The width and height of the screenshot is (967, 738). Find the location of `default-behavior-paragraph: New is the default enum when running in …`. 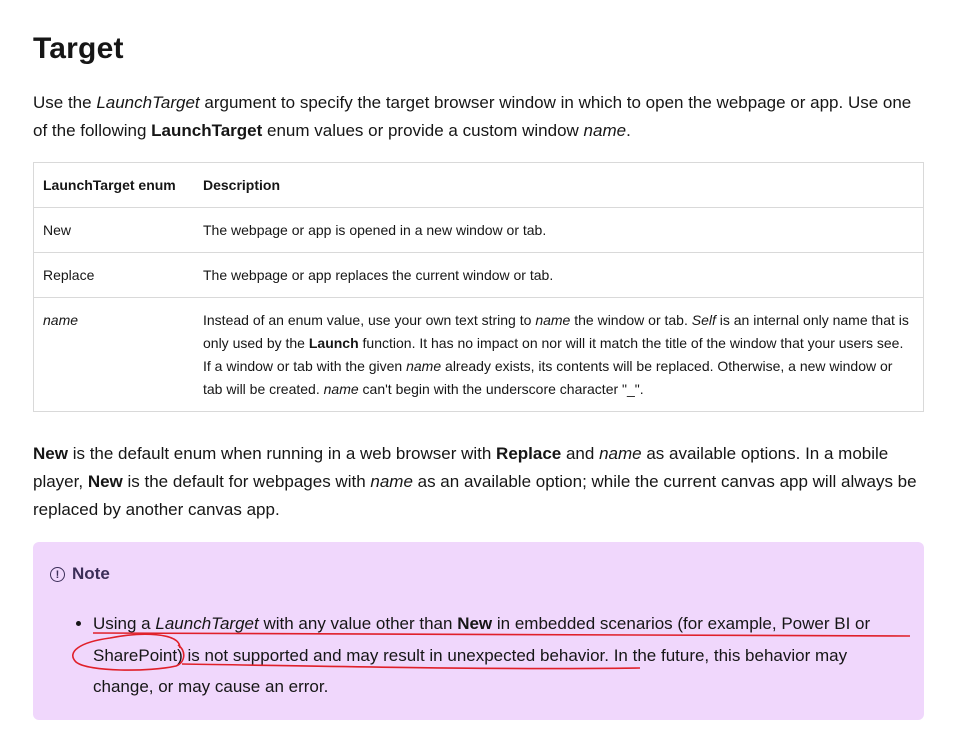

default-behavior-paragraph: New is the default enum when running in … is located at coordinates (475, 481).